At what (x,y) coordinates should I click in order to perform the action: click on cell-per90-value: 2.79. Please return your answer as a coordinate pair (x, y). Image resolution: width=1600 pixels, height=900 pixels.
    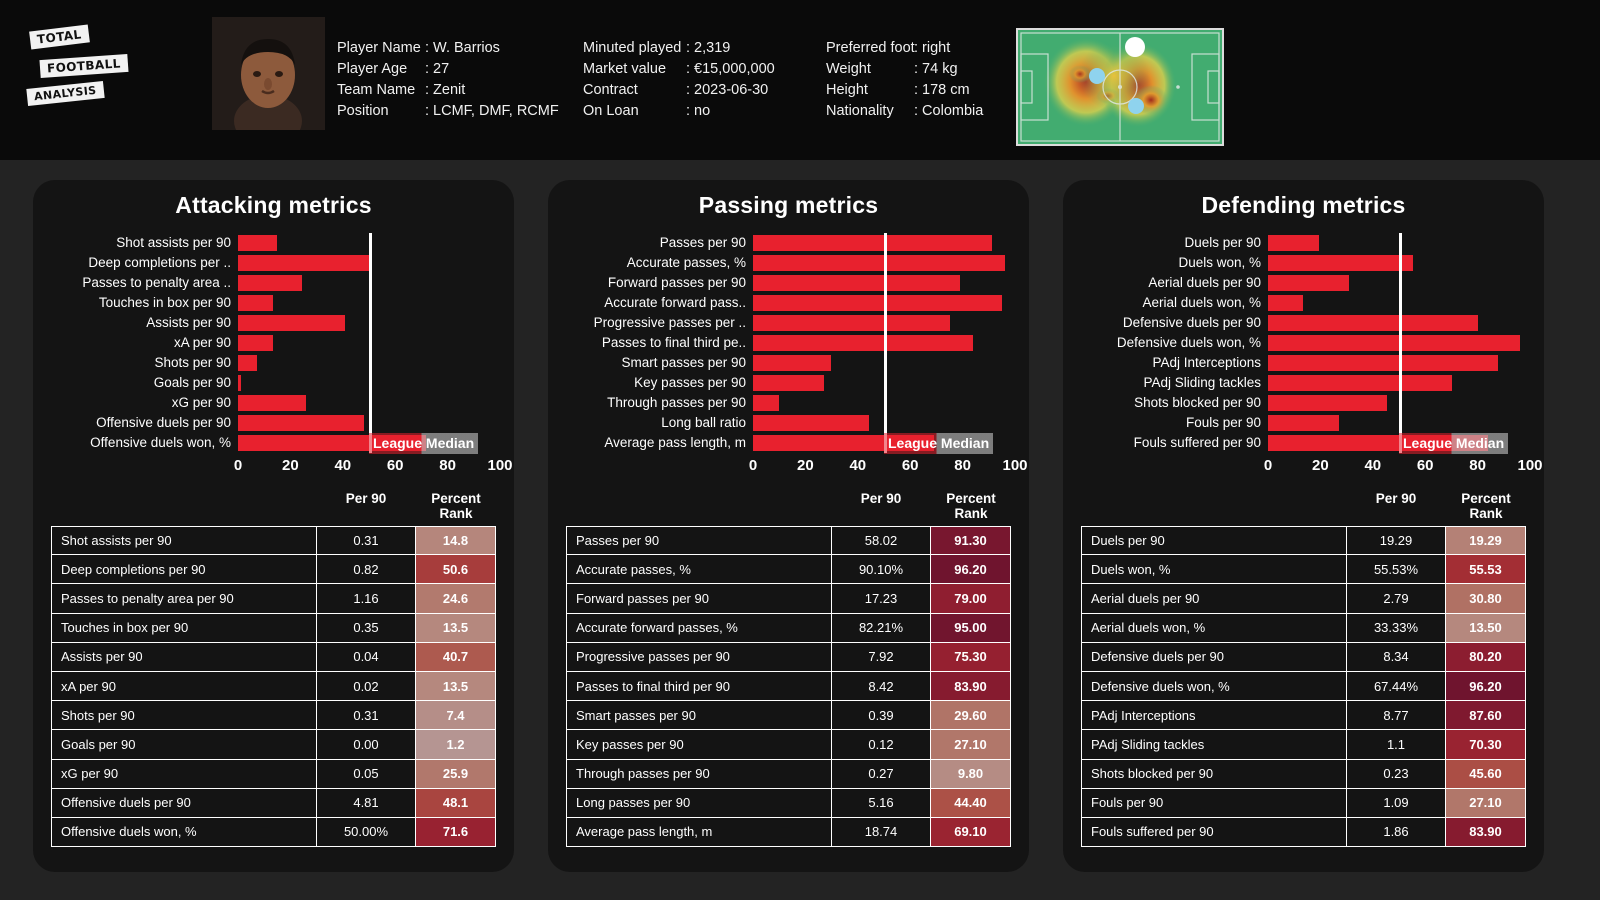
    Looking at the image, I should click on (1396, 599).